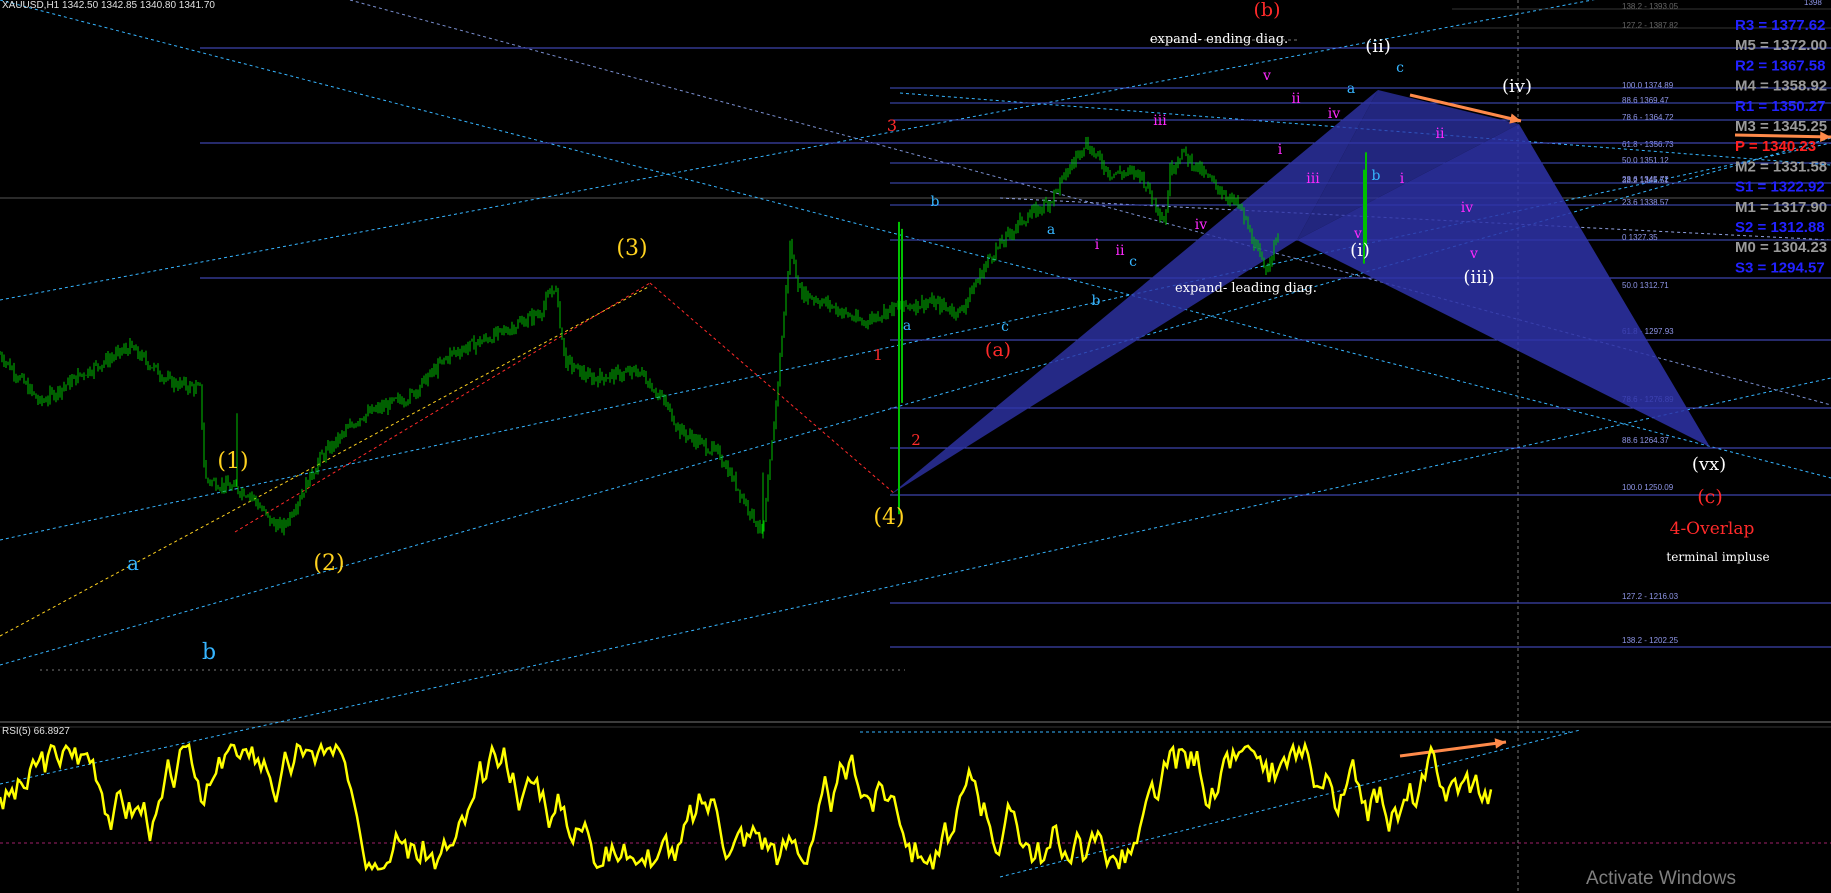  I want to click on activate-windows-watermark: Activate Windows, so click(1661, 878).